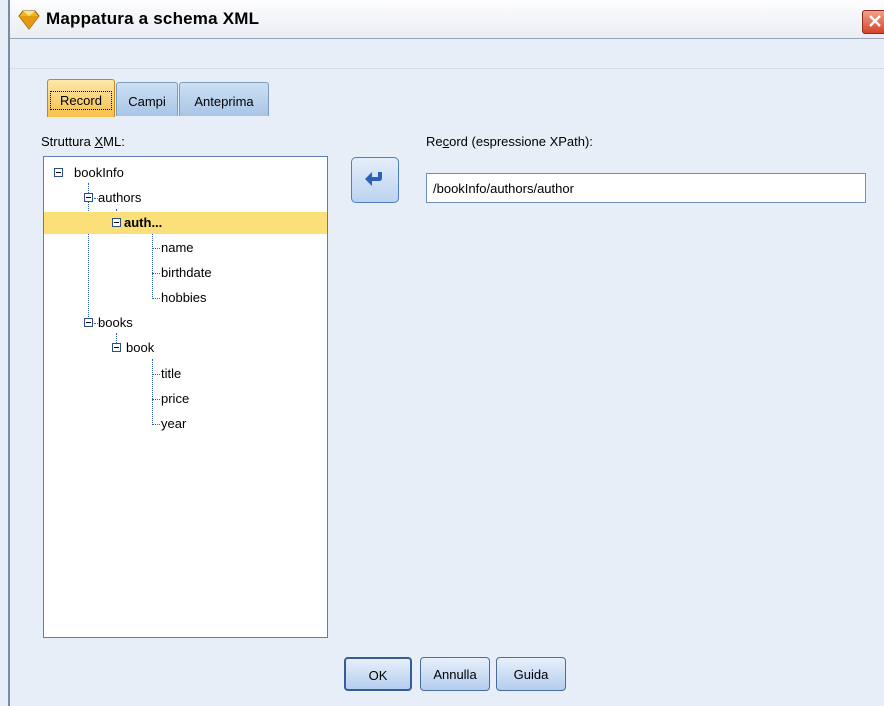 The width and height of the screenshot is (884, 706). Describe the element at coordinates (447, 19) in the screenshot. I see `title-bar: Mappatura a schema XML` at that location.